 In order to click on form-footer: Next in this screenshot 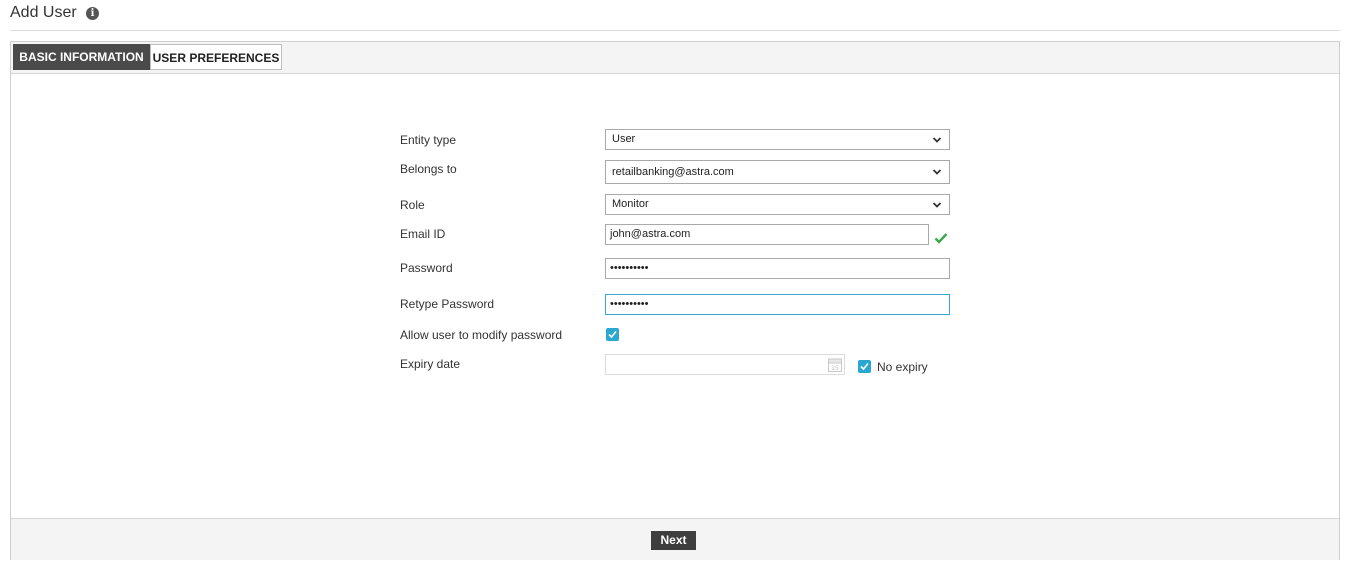, I will do `click(675, 539)`.